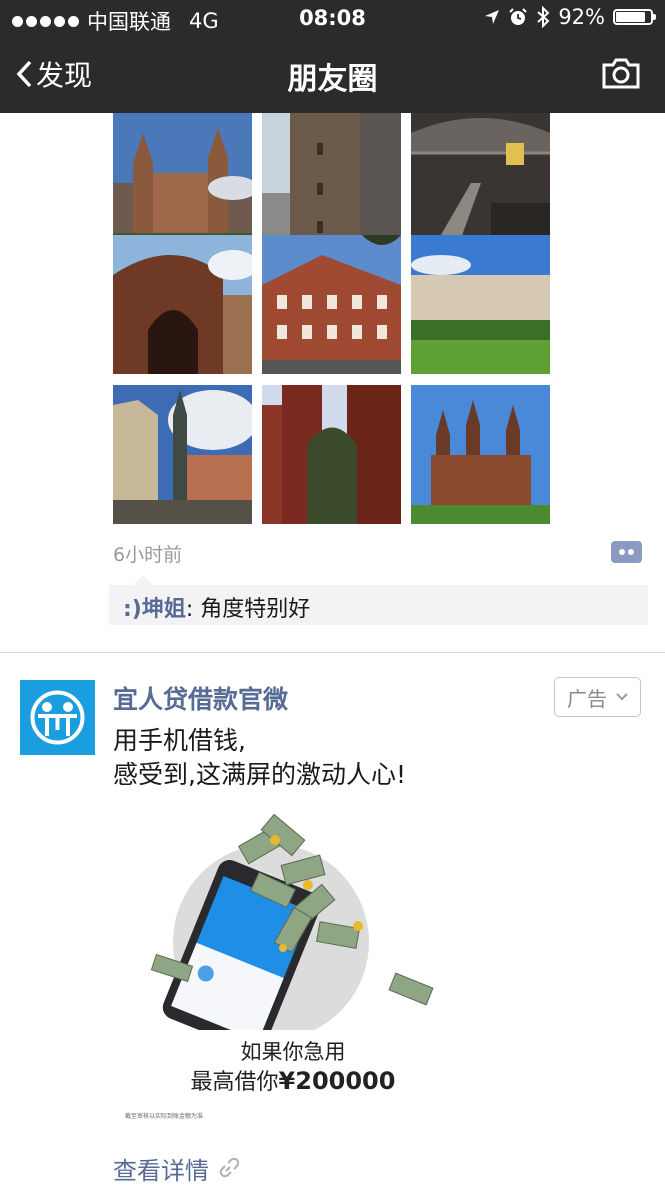 The width and height of the screenshot is (665, 1186). Describe the element at coordinates (622, 697) in the screenshot. I see `chevron-down-icon` at that location.